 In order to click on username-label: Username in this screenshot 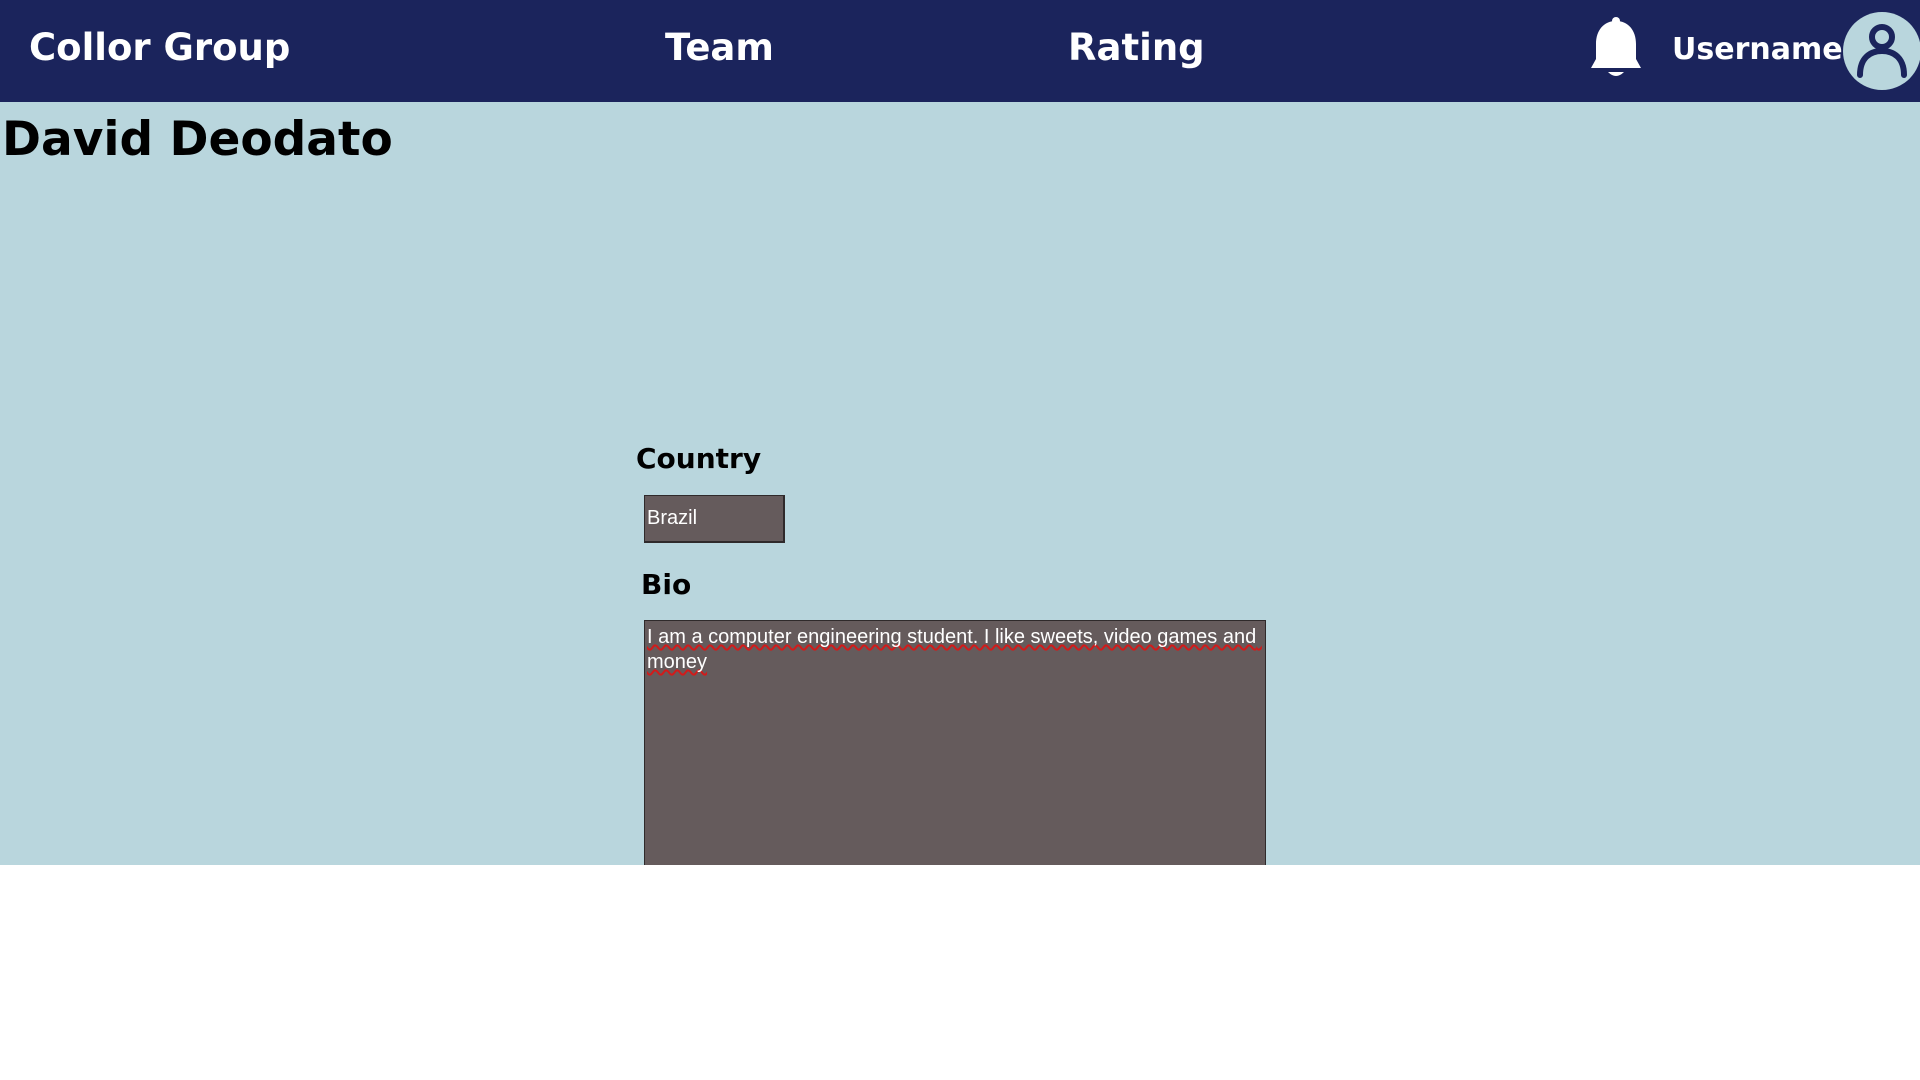, I will do `click(1757, 49)`.